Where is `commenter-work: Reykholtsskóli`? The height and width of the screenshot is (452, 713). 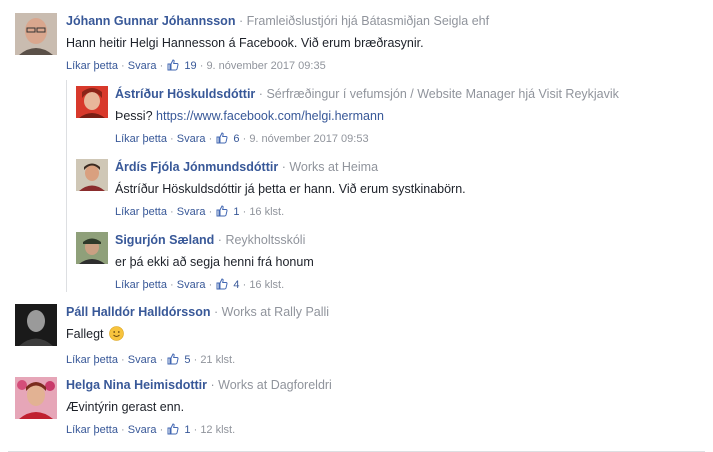
commenter-work: Reykholtsskóli is located at coordinates (265, 240).